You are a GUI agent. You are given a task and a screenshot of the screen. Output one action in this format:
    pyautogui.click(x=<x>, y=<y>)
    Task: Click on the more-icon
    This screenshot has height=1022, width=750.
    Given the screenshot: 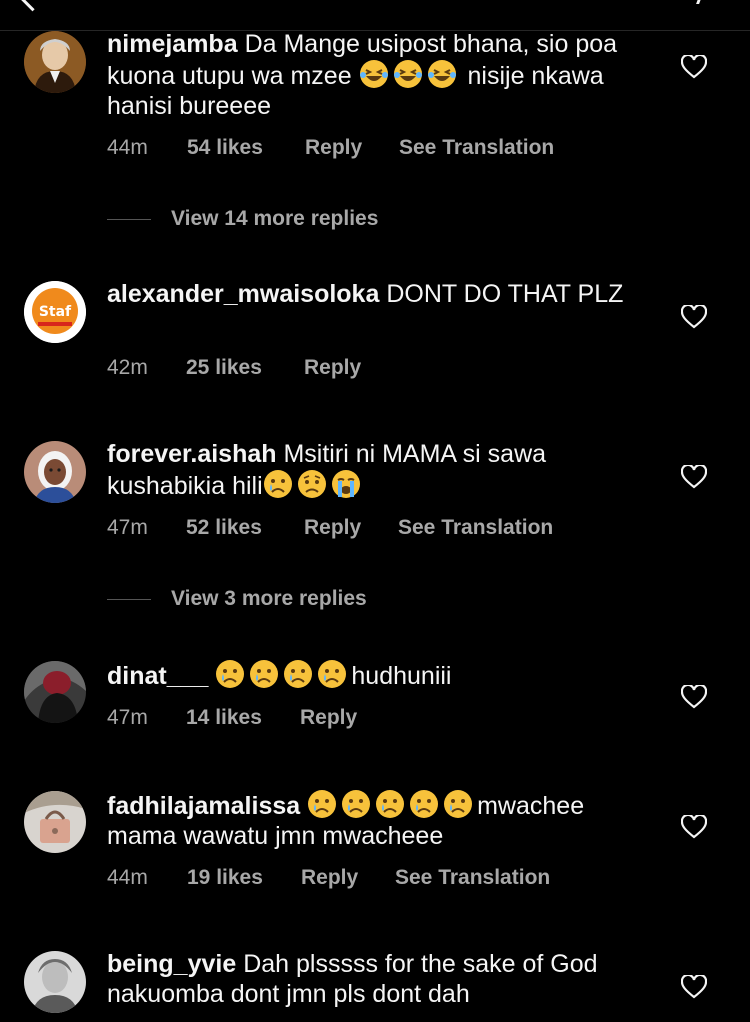 What is the action you would take?
    pyautogui.click(x=697, y=2)
    